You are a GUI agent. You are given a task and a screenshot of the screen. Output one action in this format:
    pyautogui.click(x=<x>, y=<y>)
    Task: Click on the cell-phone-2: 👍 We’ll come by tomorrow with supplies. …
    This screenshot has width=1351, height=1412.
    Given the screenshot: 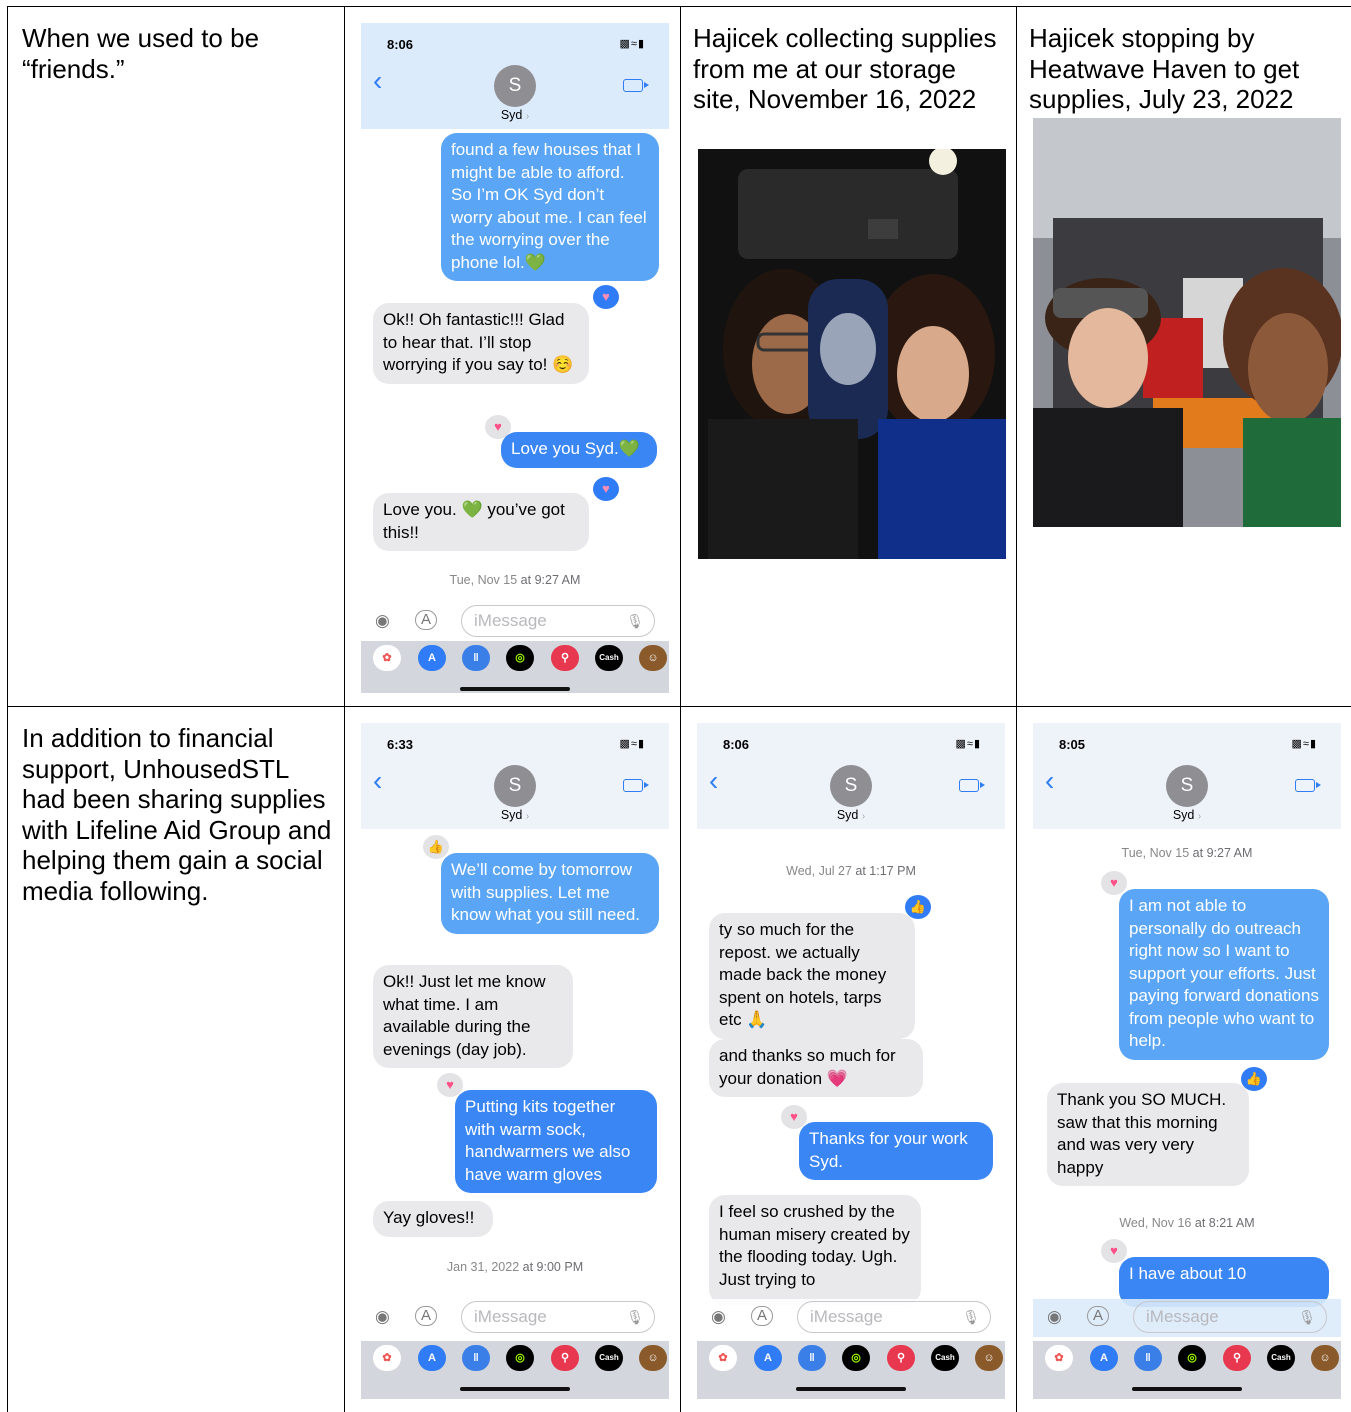 What is the action you would take?
    pyautogui.click(x=512, y=1059)
    